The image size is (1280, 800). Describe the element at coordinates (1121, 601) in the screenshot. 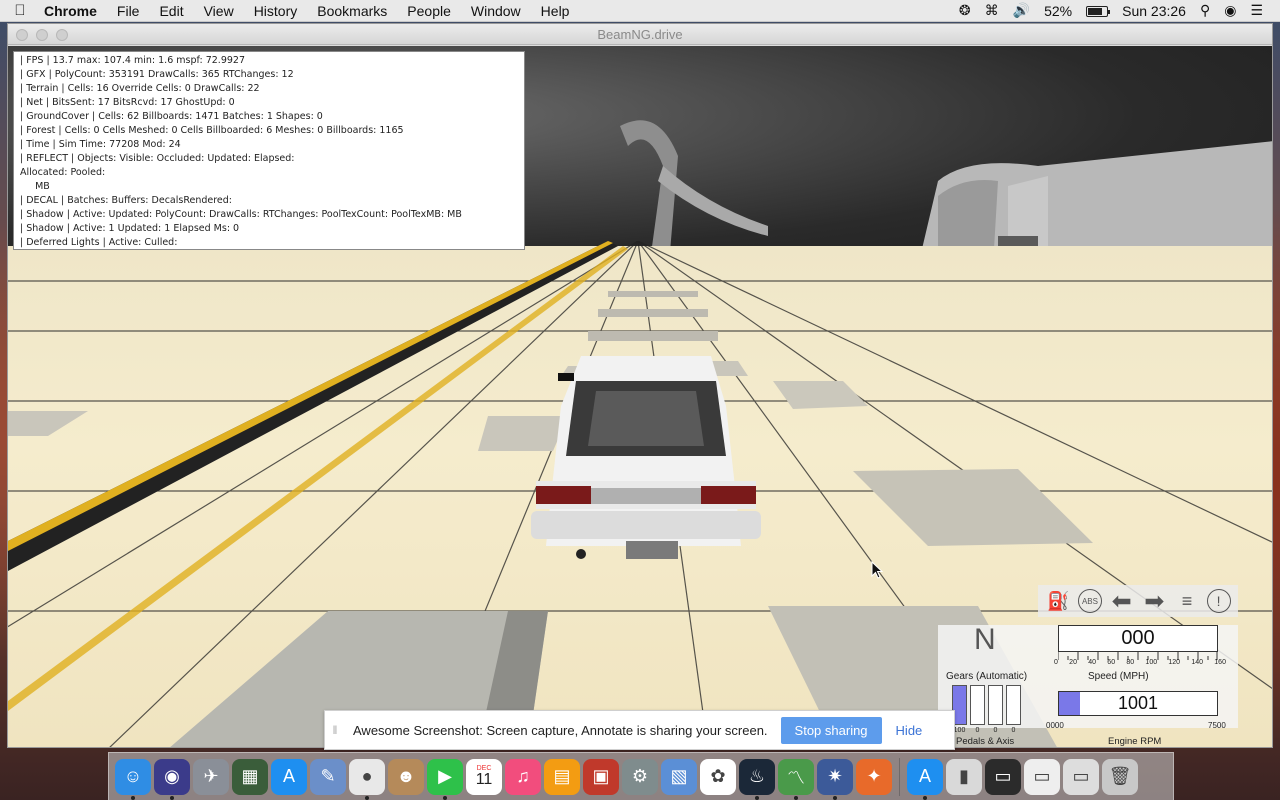

I see `left-signal-icon: ⬅` at that location.